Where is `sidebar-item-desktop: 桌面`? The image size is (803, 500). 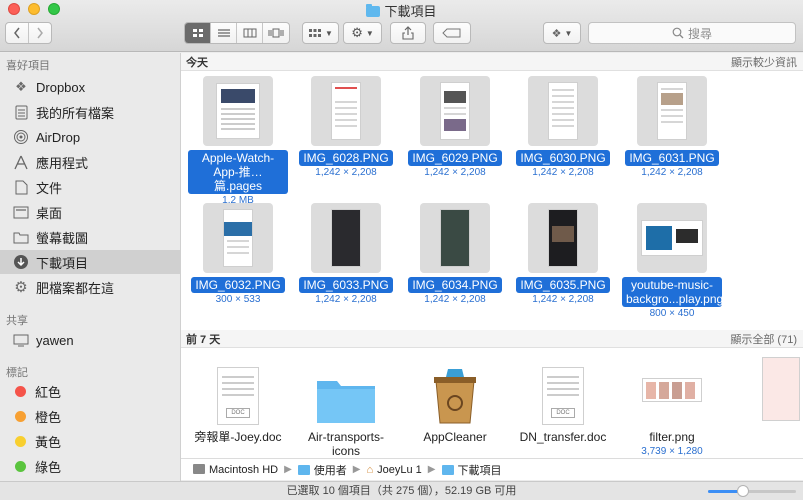
sidebar-item-desktop: 桌面 is located at coordinates (90, 212).